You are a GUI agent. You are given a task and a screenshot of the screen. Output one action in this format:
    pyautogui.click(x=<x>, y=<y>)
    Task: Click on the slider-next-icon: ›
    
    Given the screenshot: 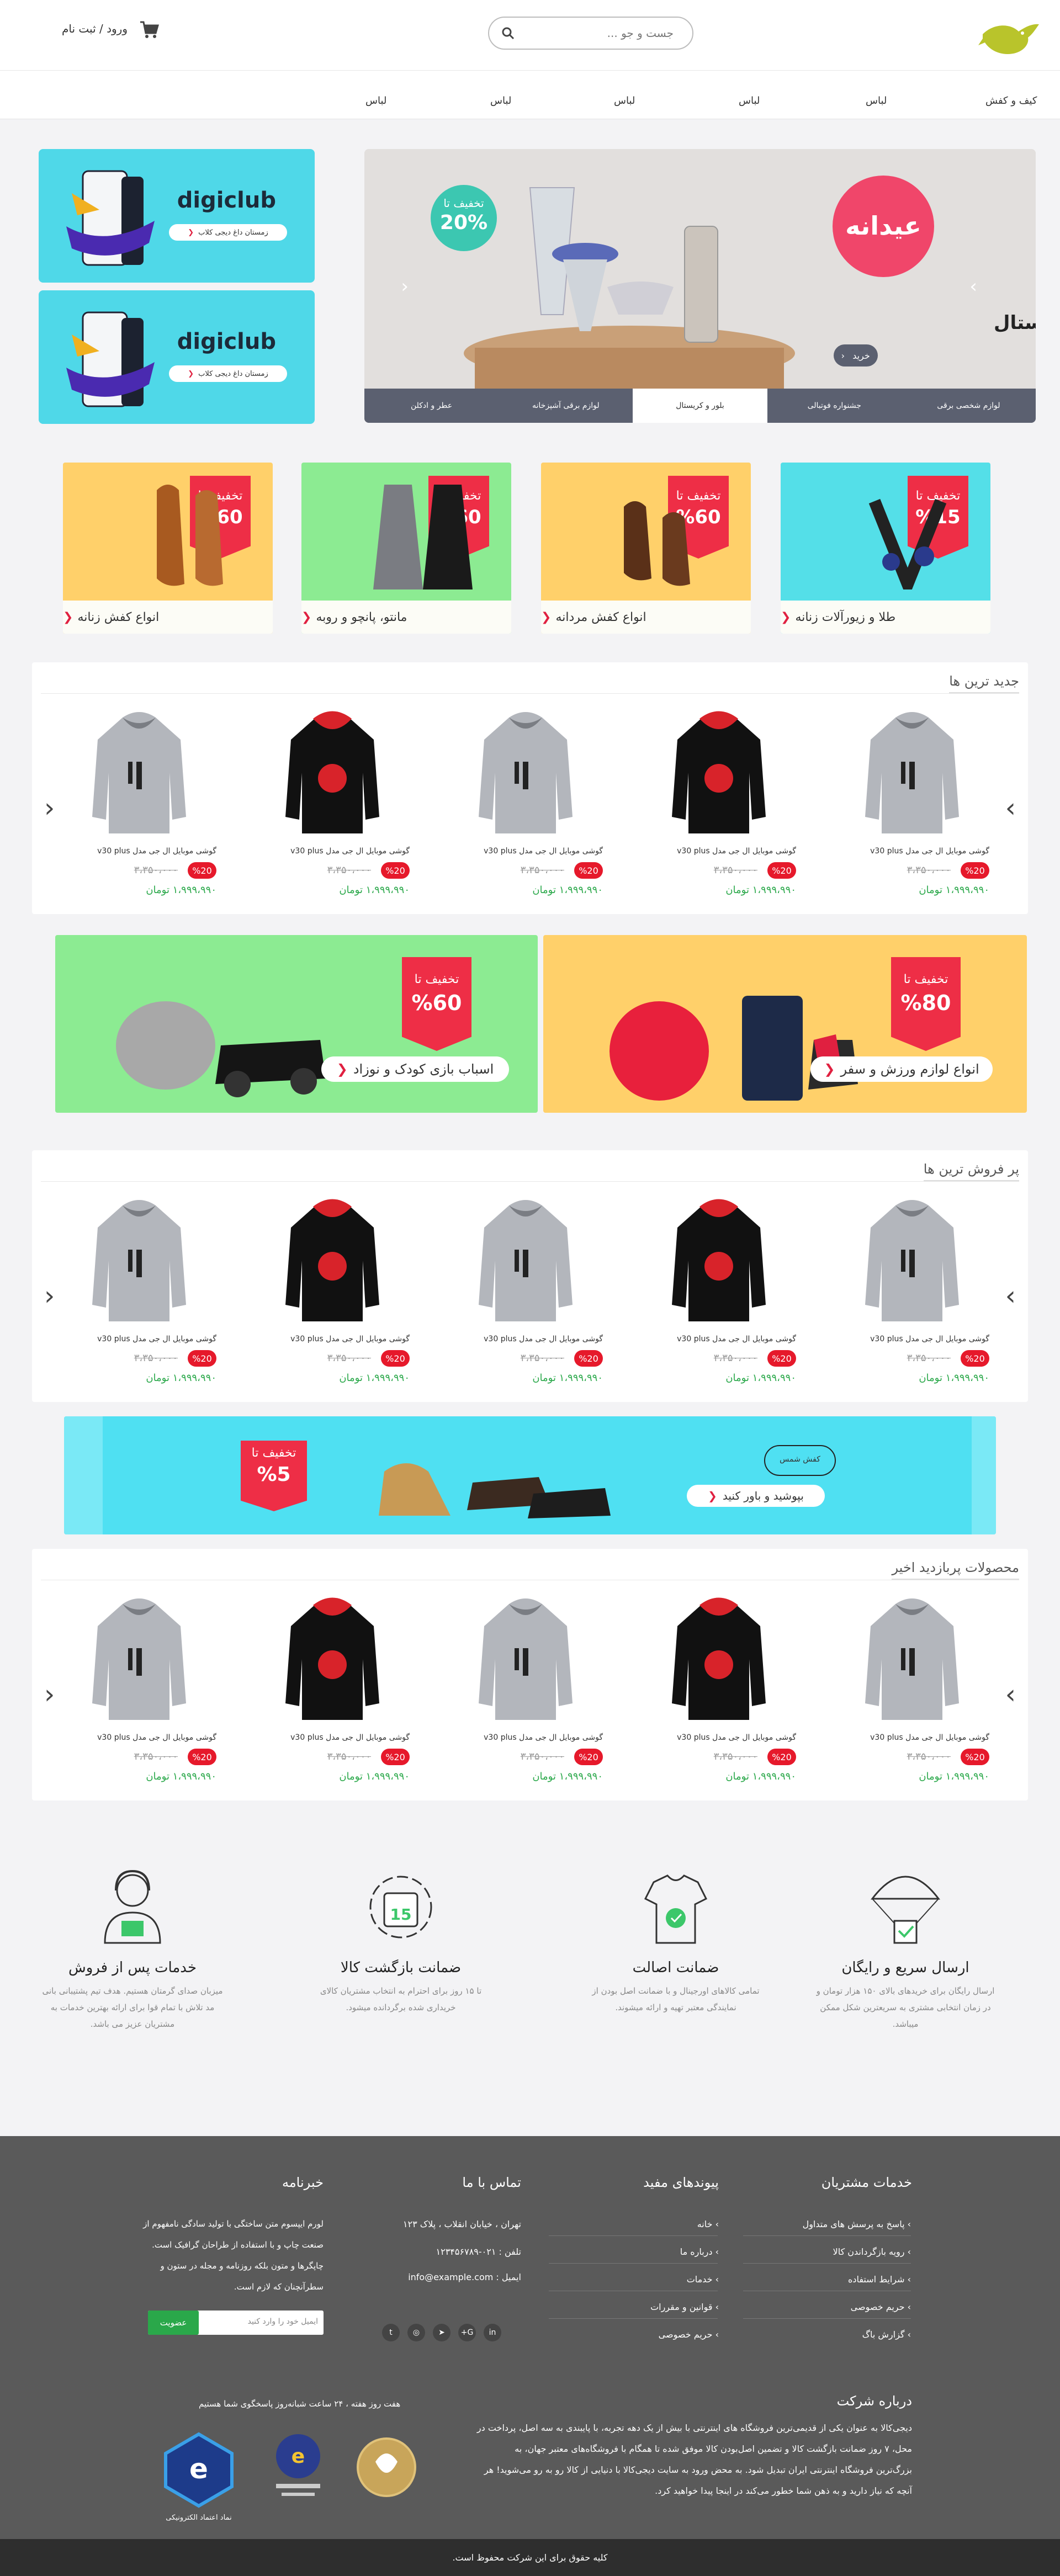 What is the action you would take?
    pyautogui.click(x=973, y=286)
    